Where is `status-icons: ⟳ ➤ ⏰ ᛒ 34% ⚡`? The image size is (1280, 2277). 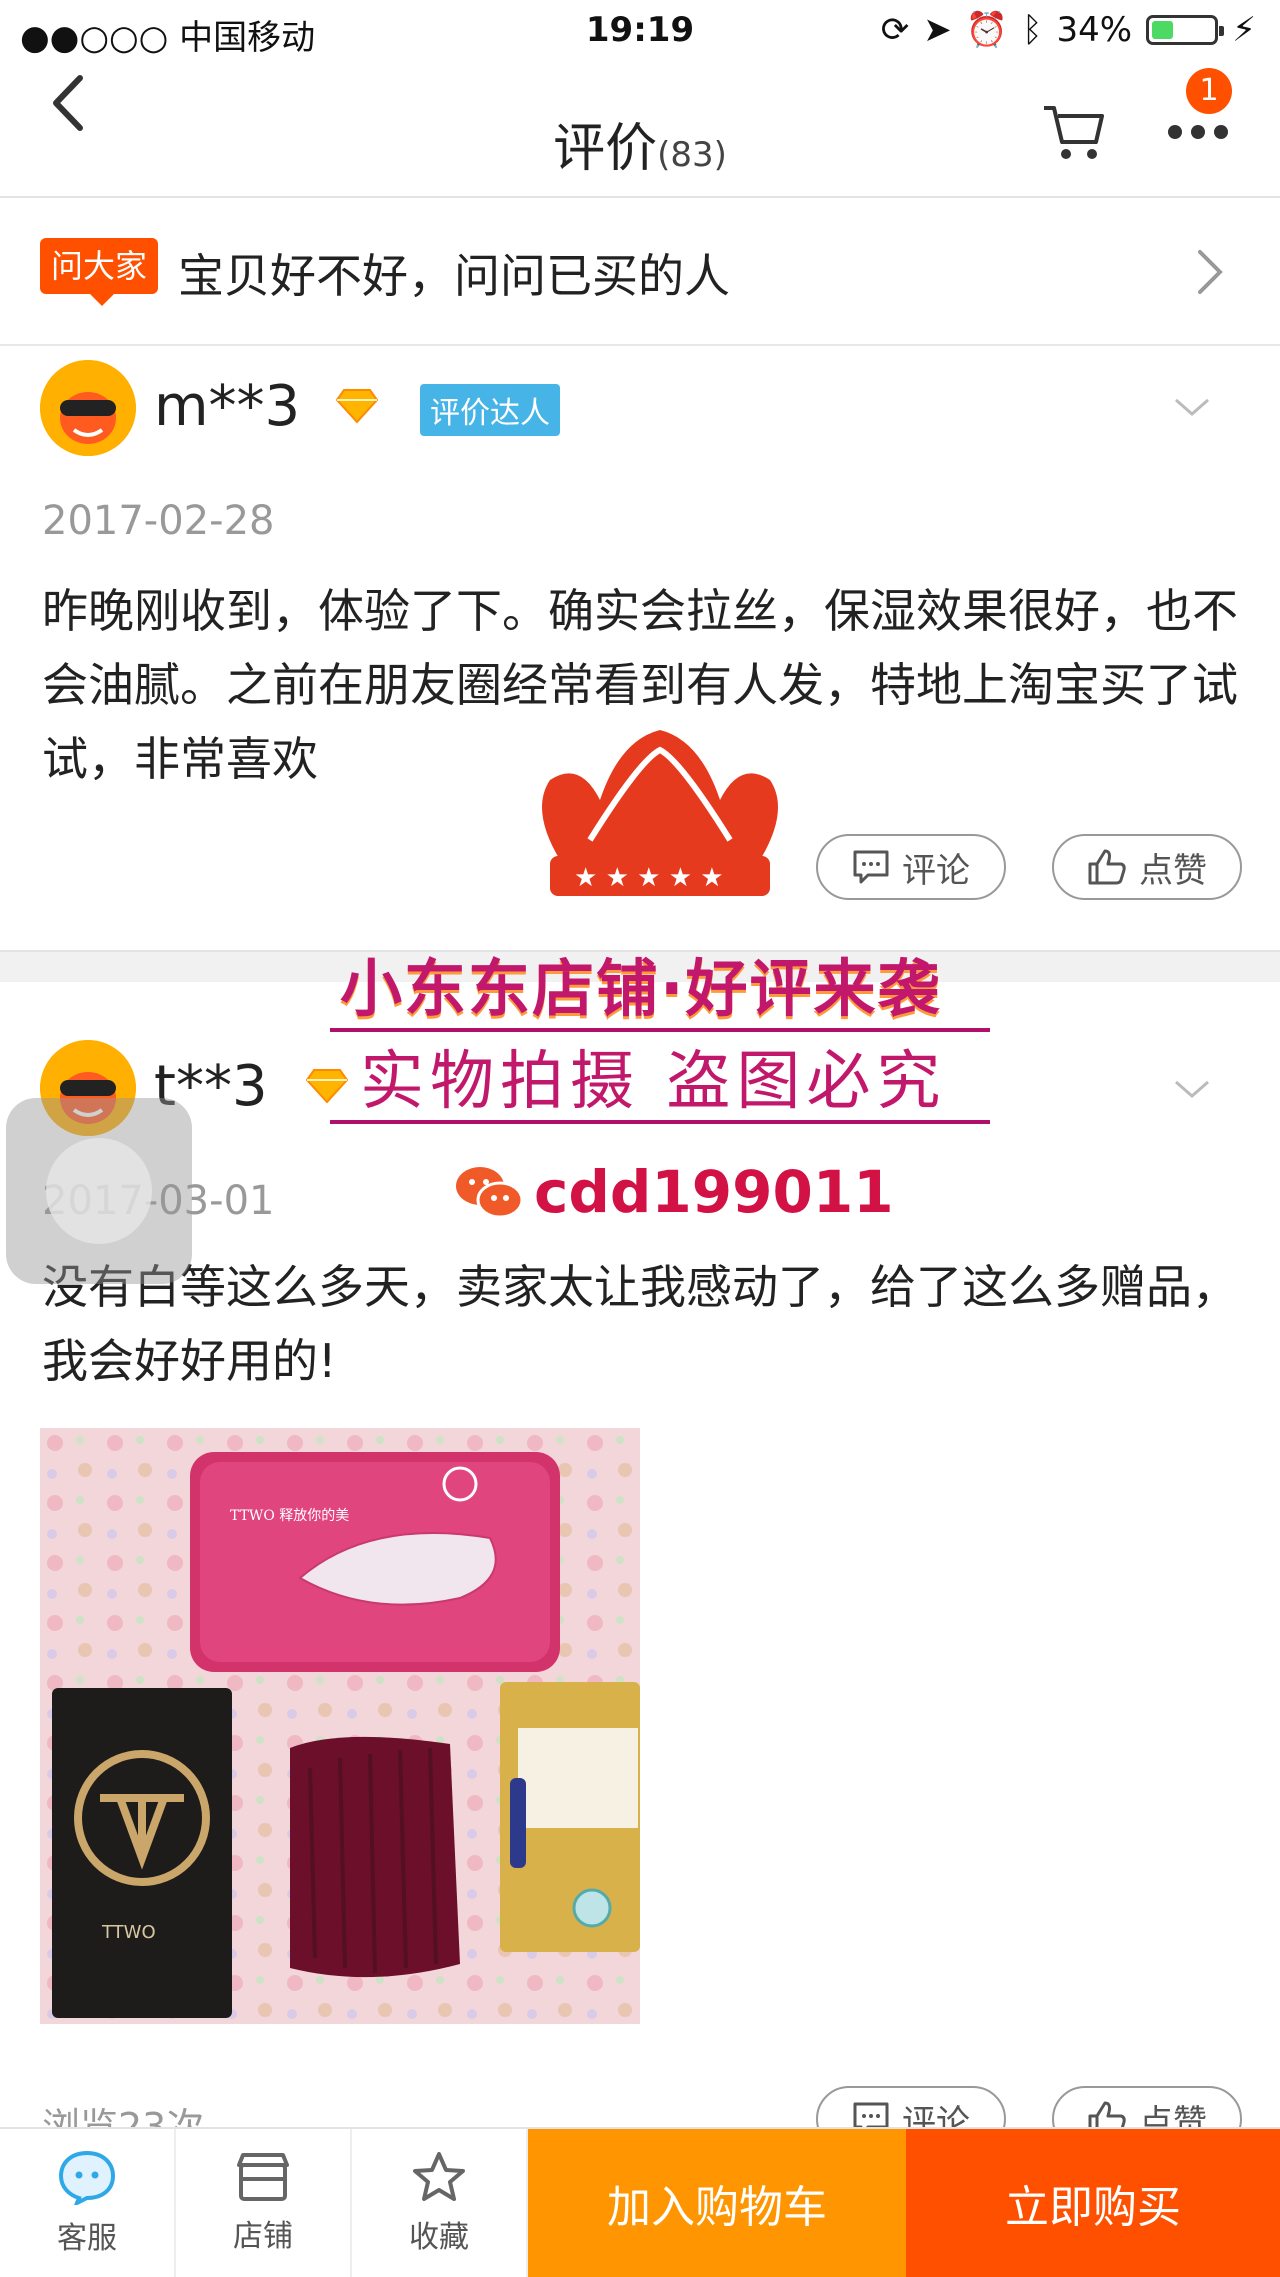 status-icons: ⟳ ➤ ⏰ ᛒ 34% ⚡ is located at coordinates (1068, 30).